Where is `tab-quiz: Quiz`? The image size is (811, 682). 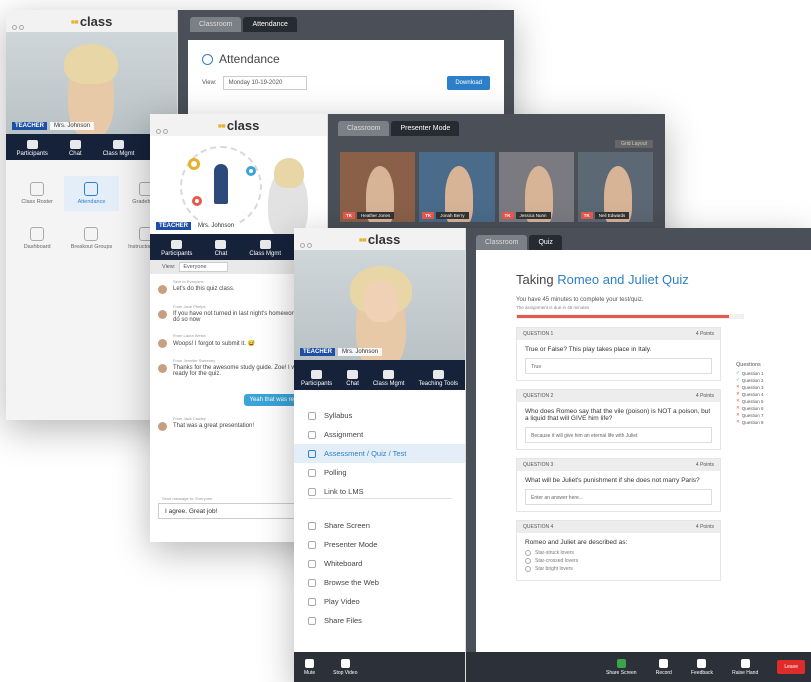
tab-quiz: Quiz is located at coordinates (545, 242).